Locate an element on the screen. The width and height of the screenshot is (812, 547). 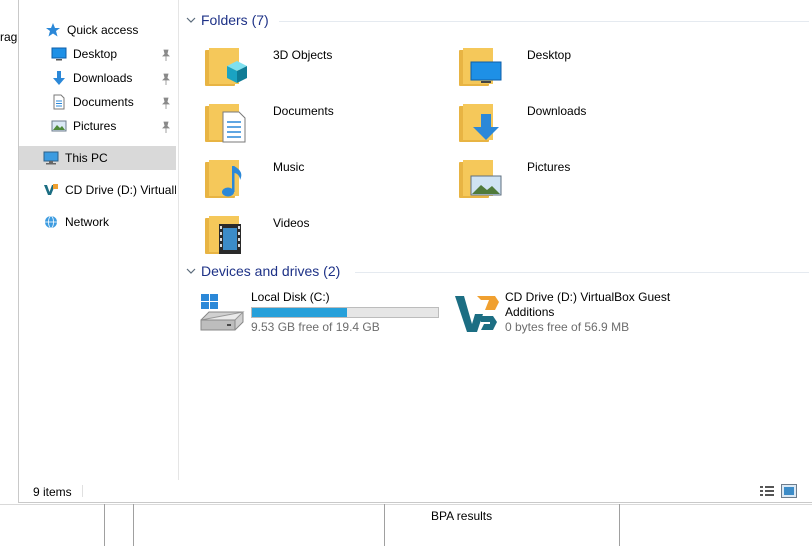
folder-name: Pictures is located at coordinates (549, 167).